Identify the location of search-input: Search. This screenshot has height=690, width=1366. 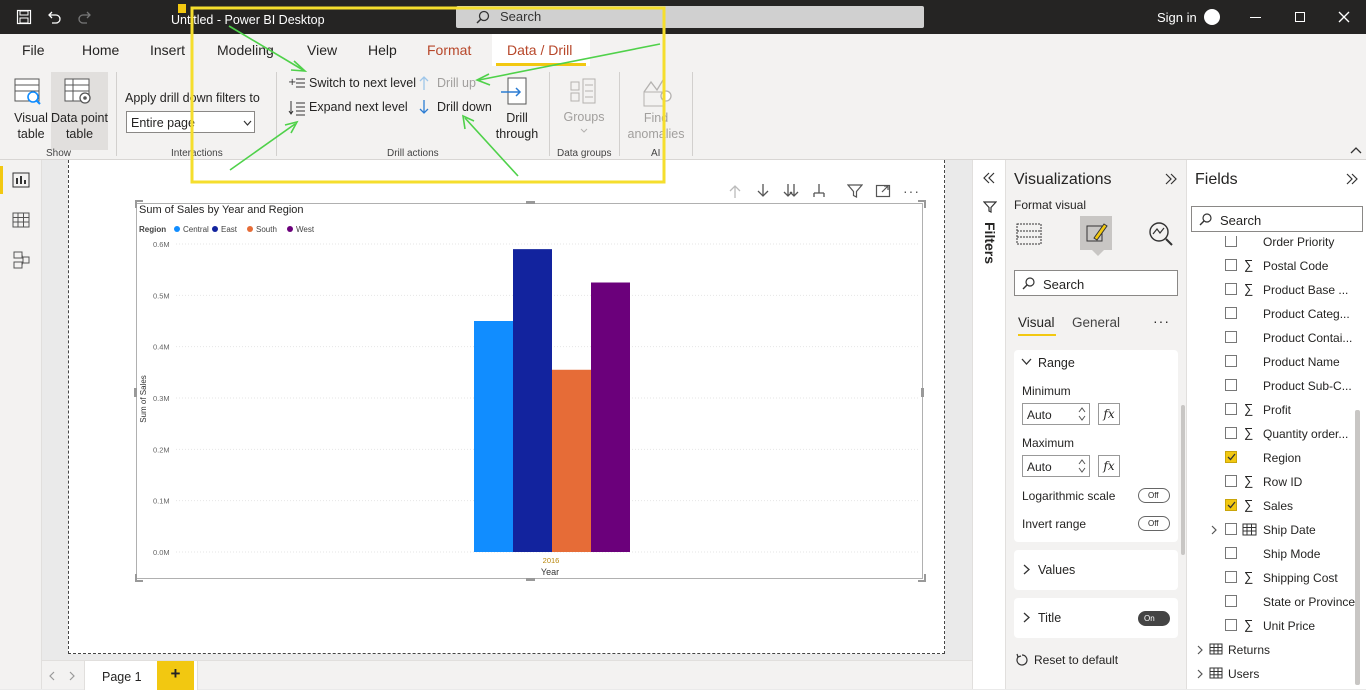
(690, 17).